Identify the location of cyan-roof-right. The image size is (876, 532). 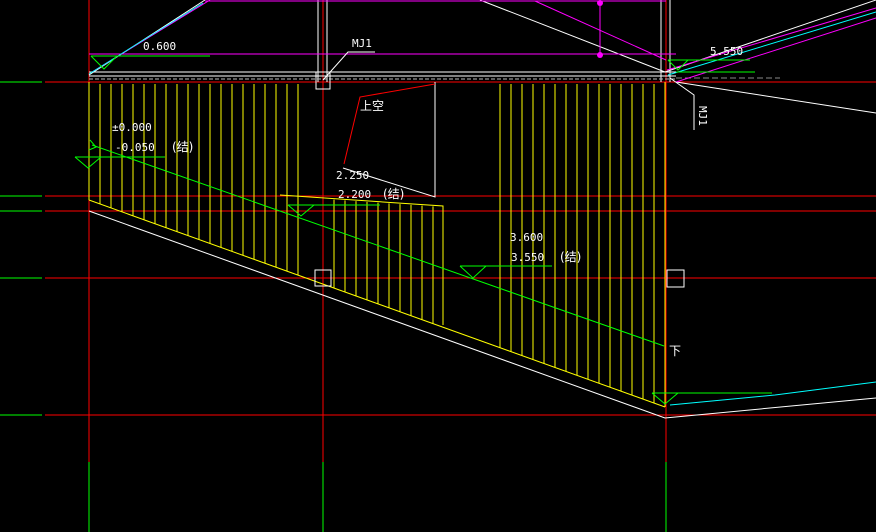
(771, 43).